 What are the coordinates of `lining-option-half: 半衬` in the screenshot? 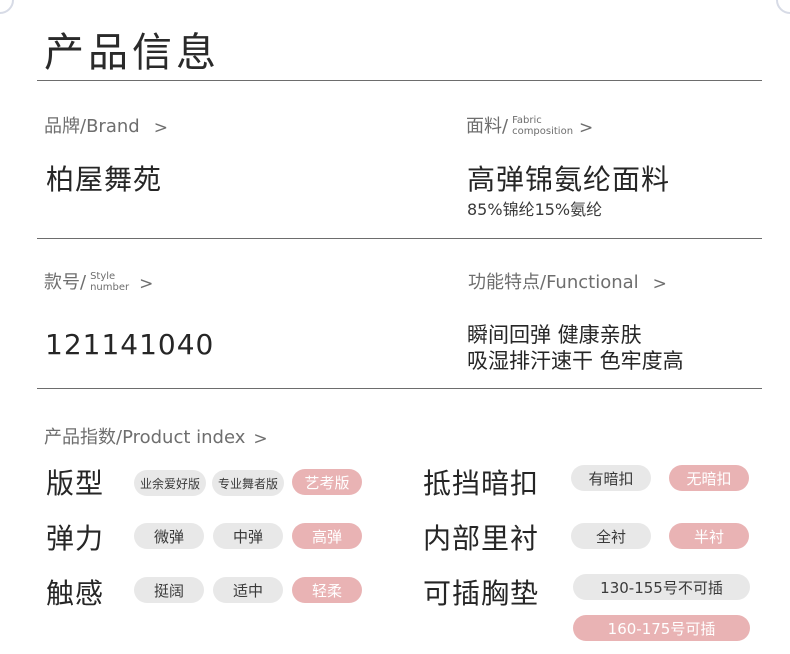 It's located at (709, 536).